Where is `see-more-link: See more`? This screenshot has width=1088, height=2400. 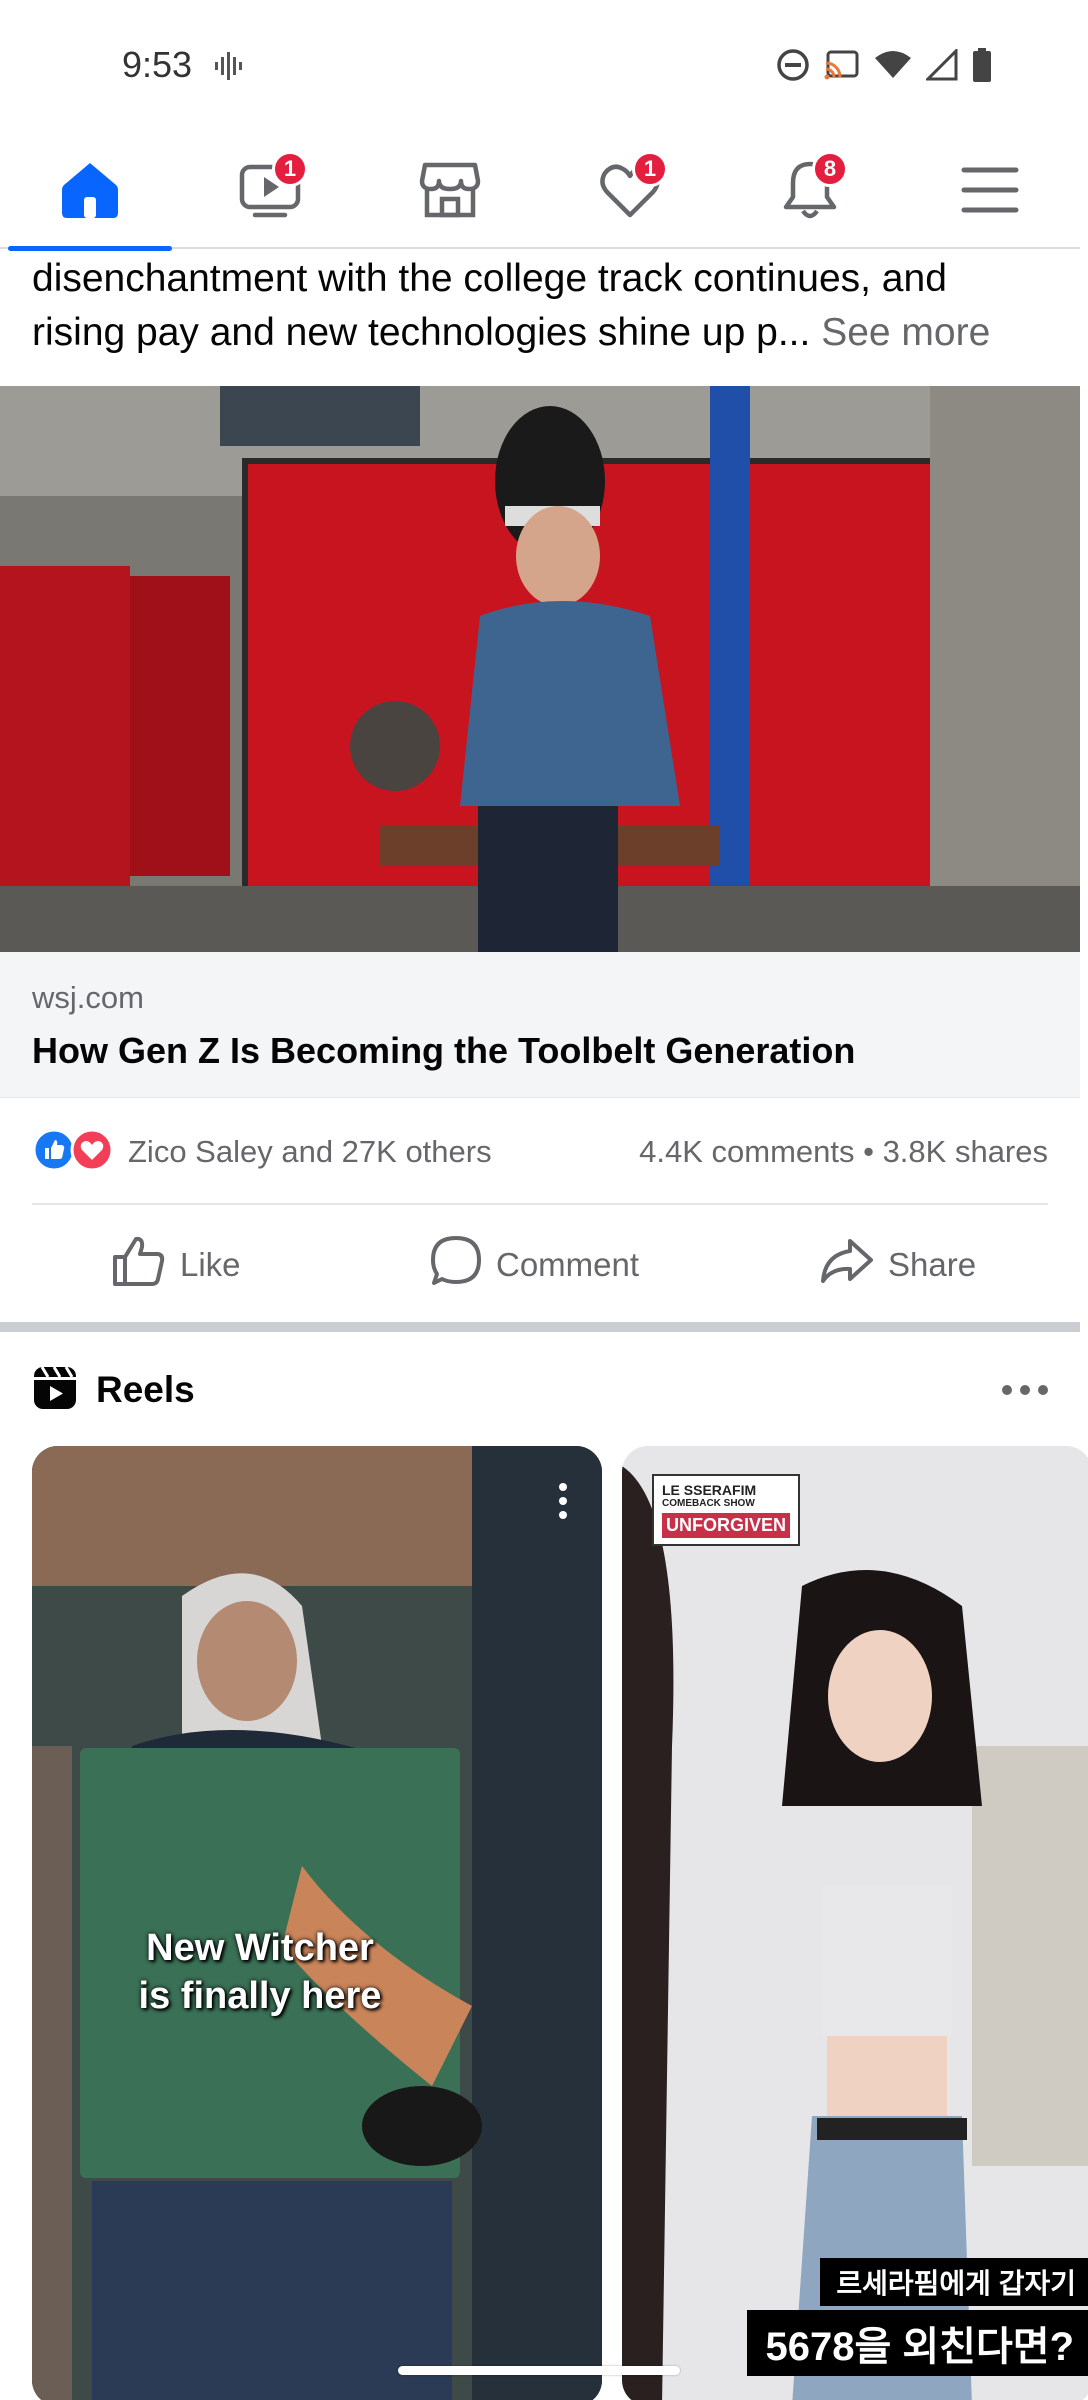
see-more-link: See more is located at coordinates (905, 332).